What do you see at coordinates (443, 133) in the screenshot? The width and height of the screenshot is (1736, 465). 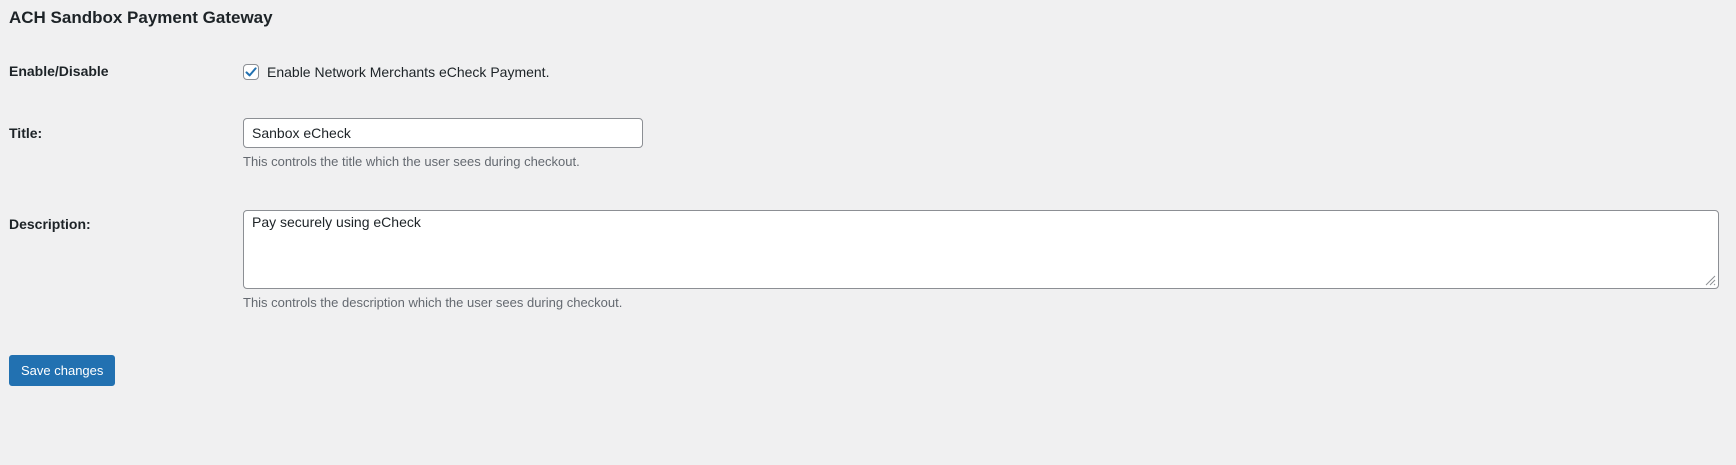 I see `title-input: Sanbox eCheck` at bounding box center [443, 133].